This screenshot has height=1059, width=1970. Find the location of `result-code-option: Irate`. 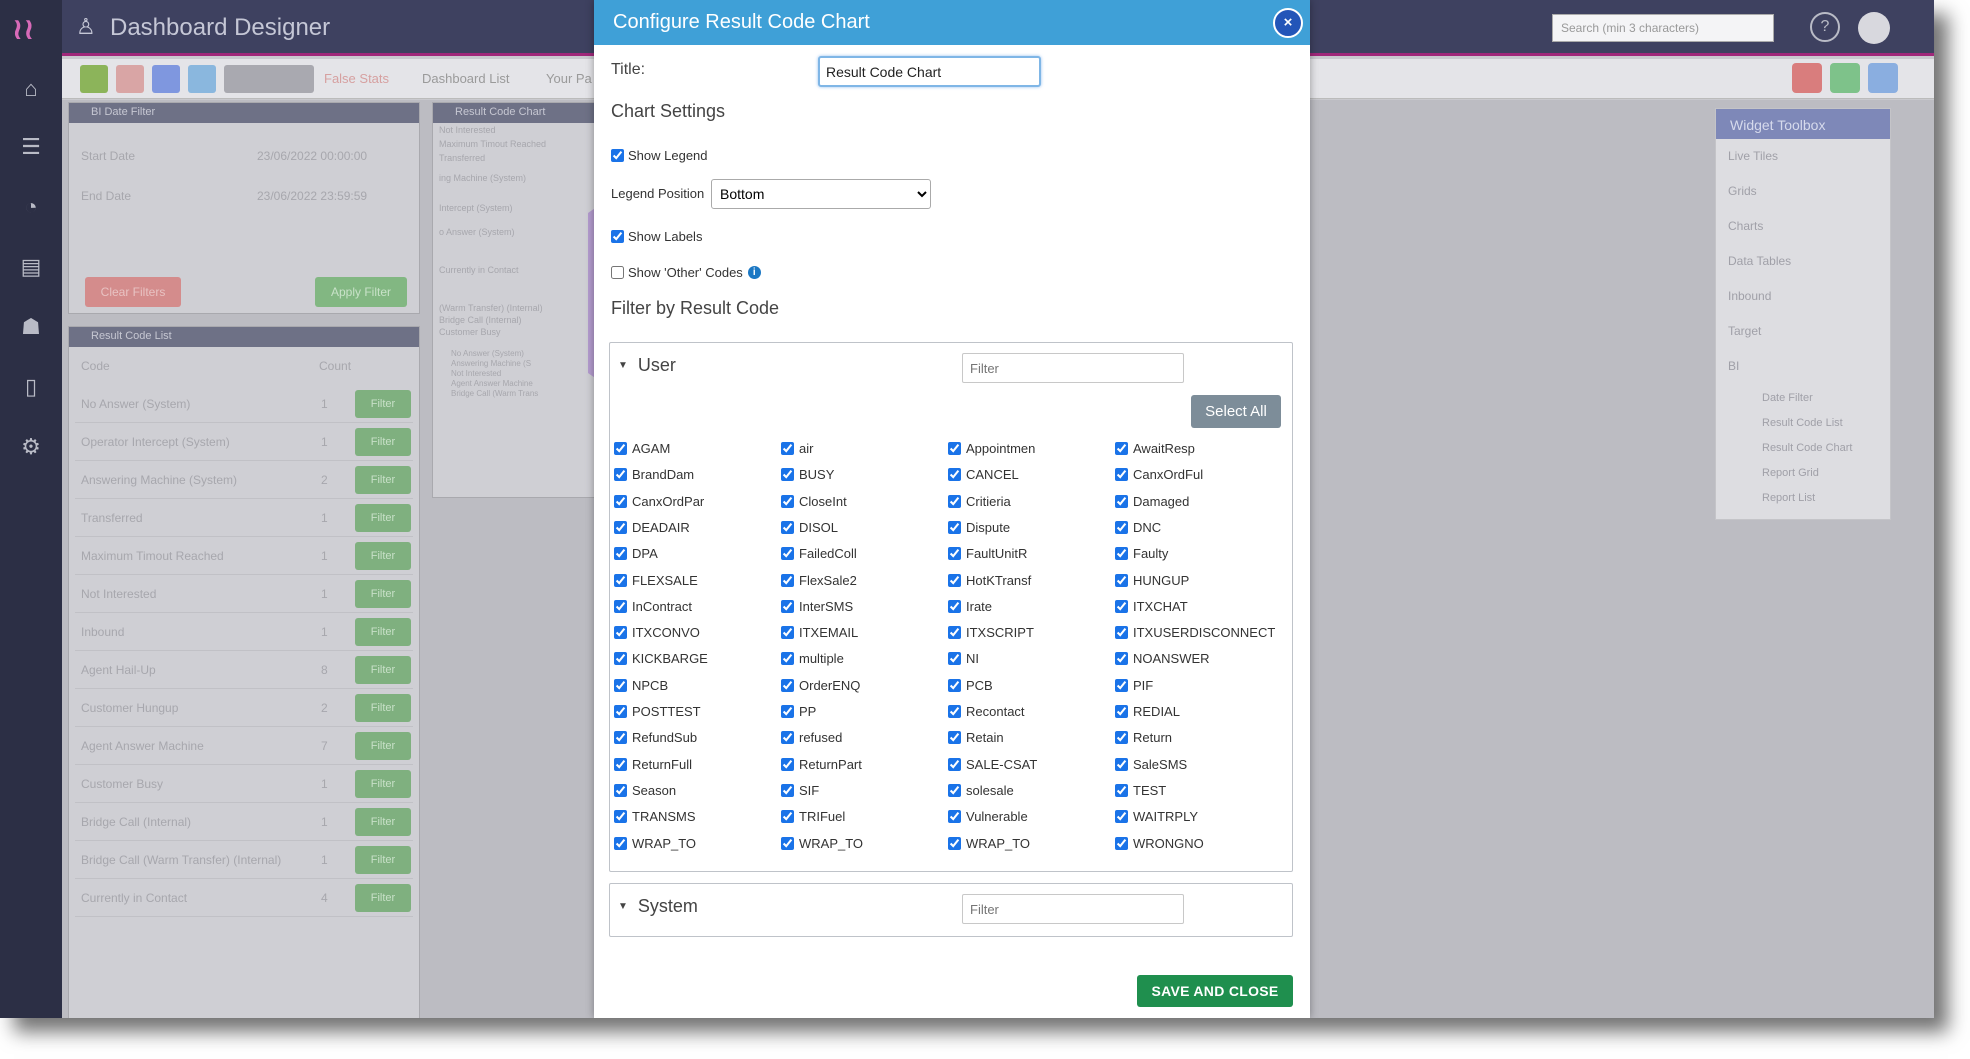

result-code-option: Irate is located at coordinates (970, 606).